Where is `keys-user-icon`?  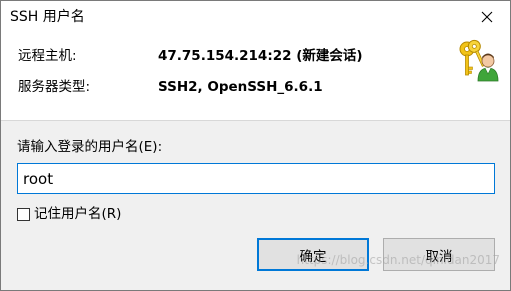
keys-user-icon is located at coordinates (479, 60).